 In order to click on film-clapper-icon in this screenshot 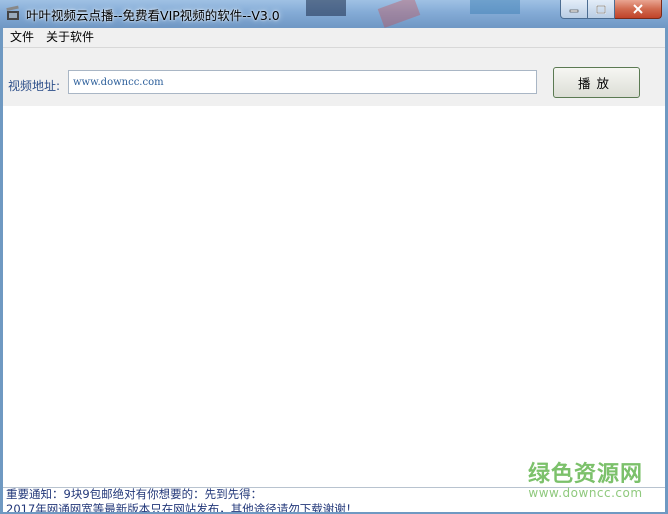, I will do `click(13, 13)`.